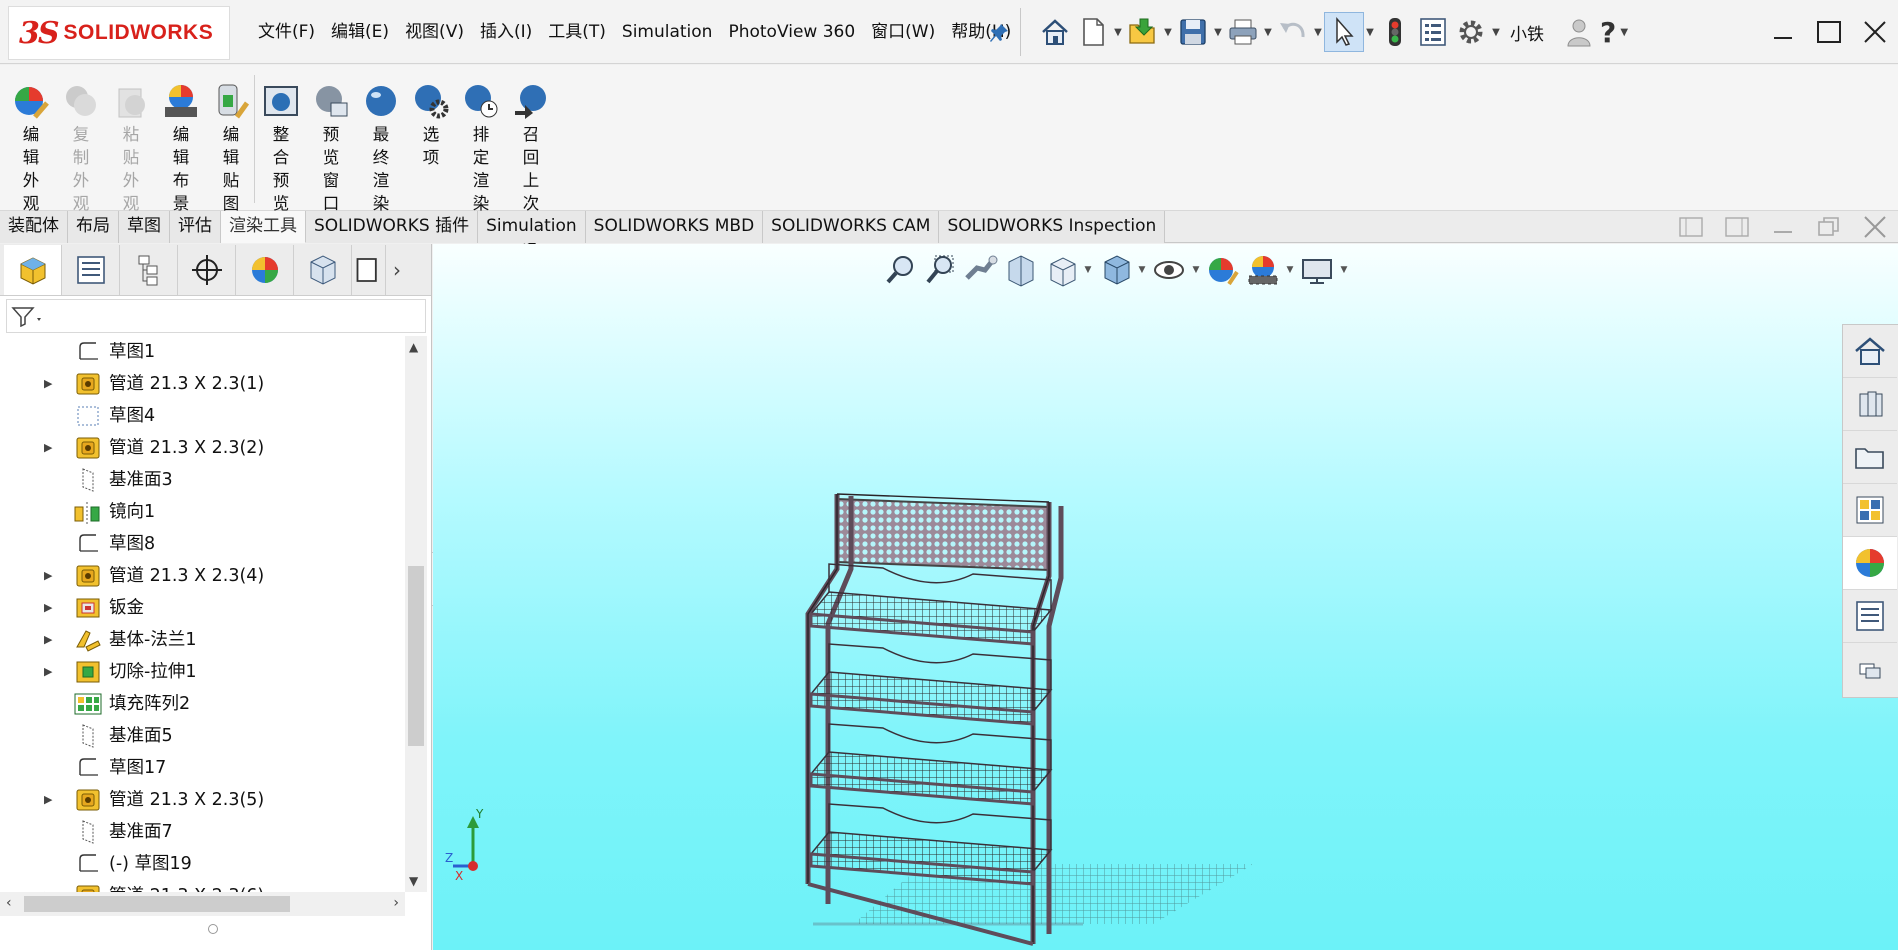 This screenshot has height=950, width=1898. I want to click on section-view-icon, so click(1021, 270).